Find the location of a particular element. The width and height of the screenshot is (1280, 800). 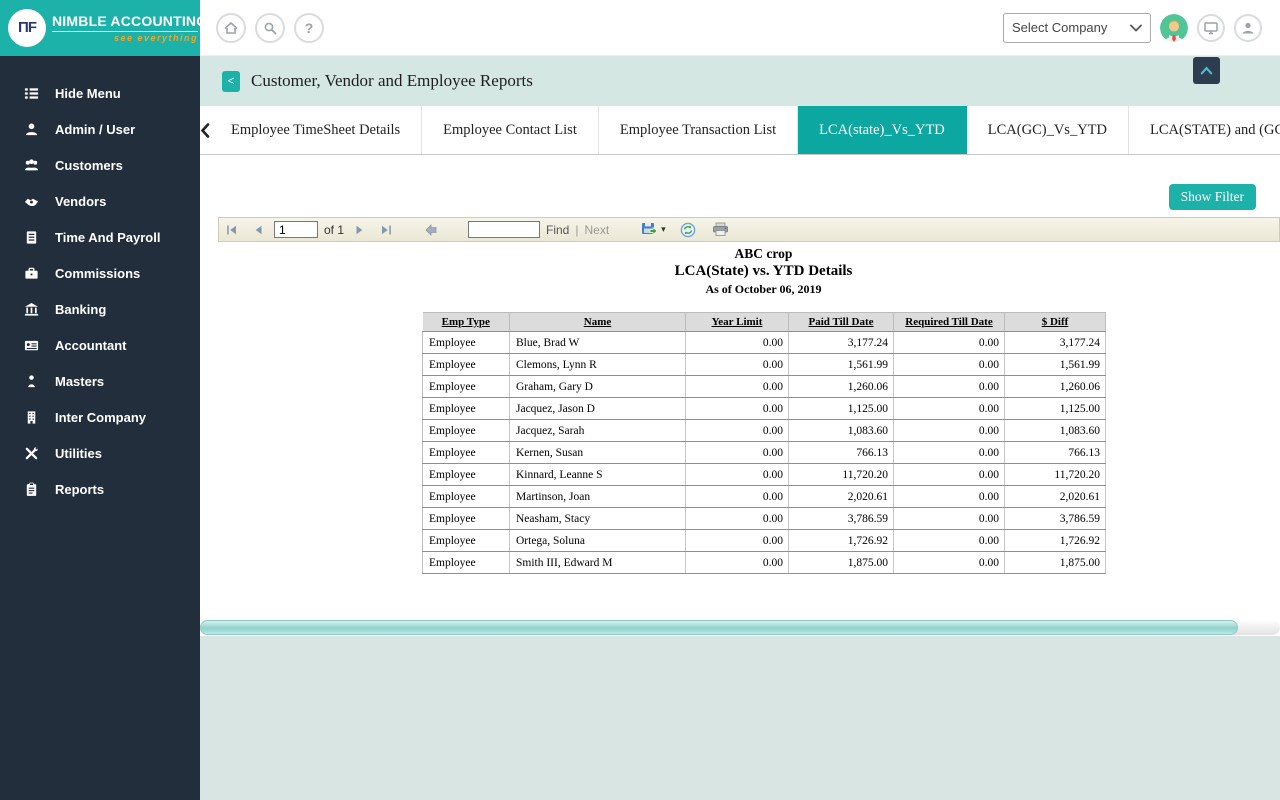

prev-page-icon is located at coordinates (258, 230).